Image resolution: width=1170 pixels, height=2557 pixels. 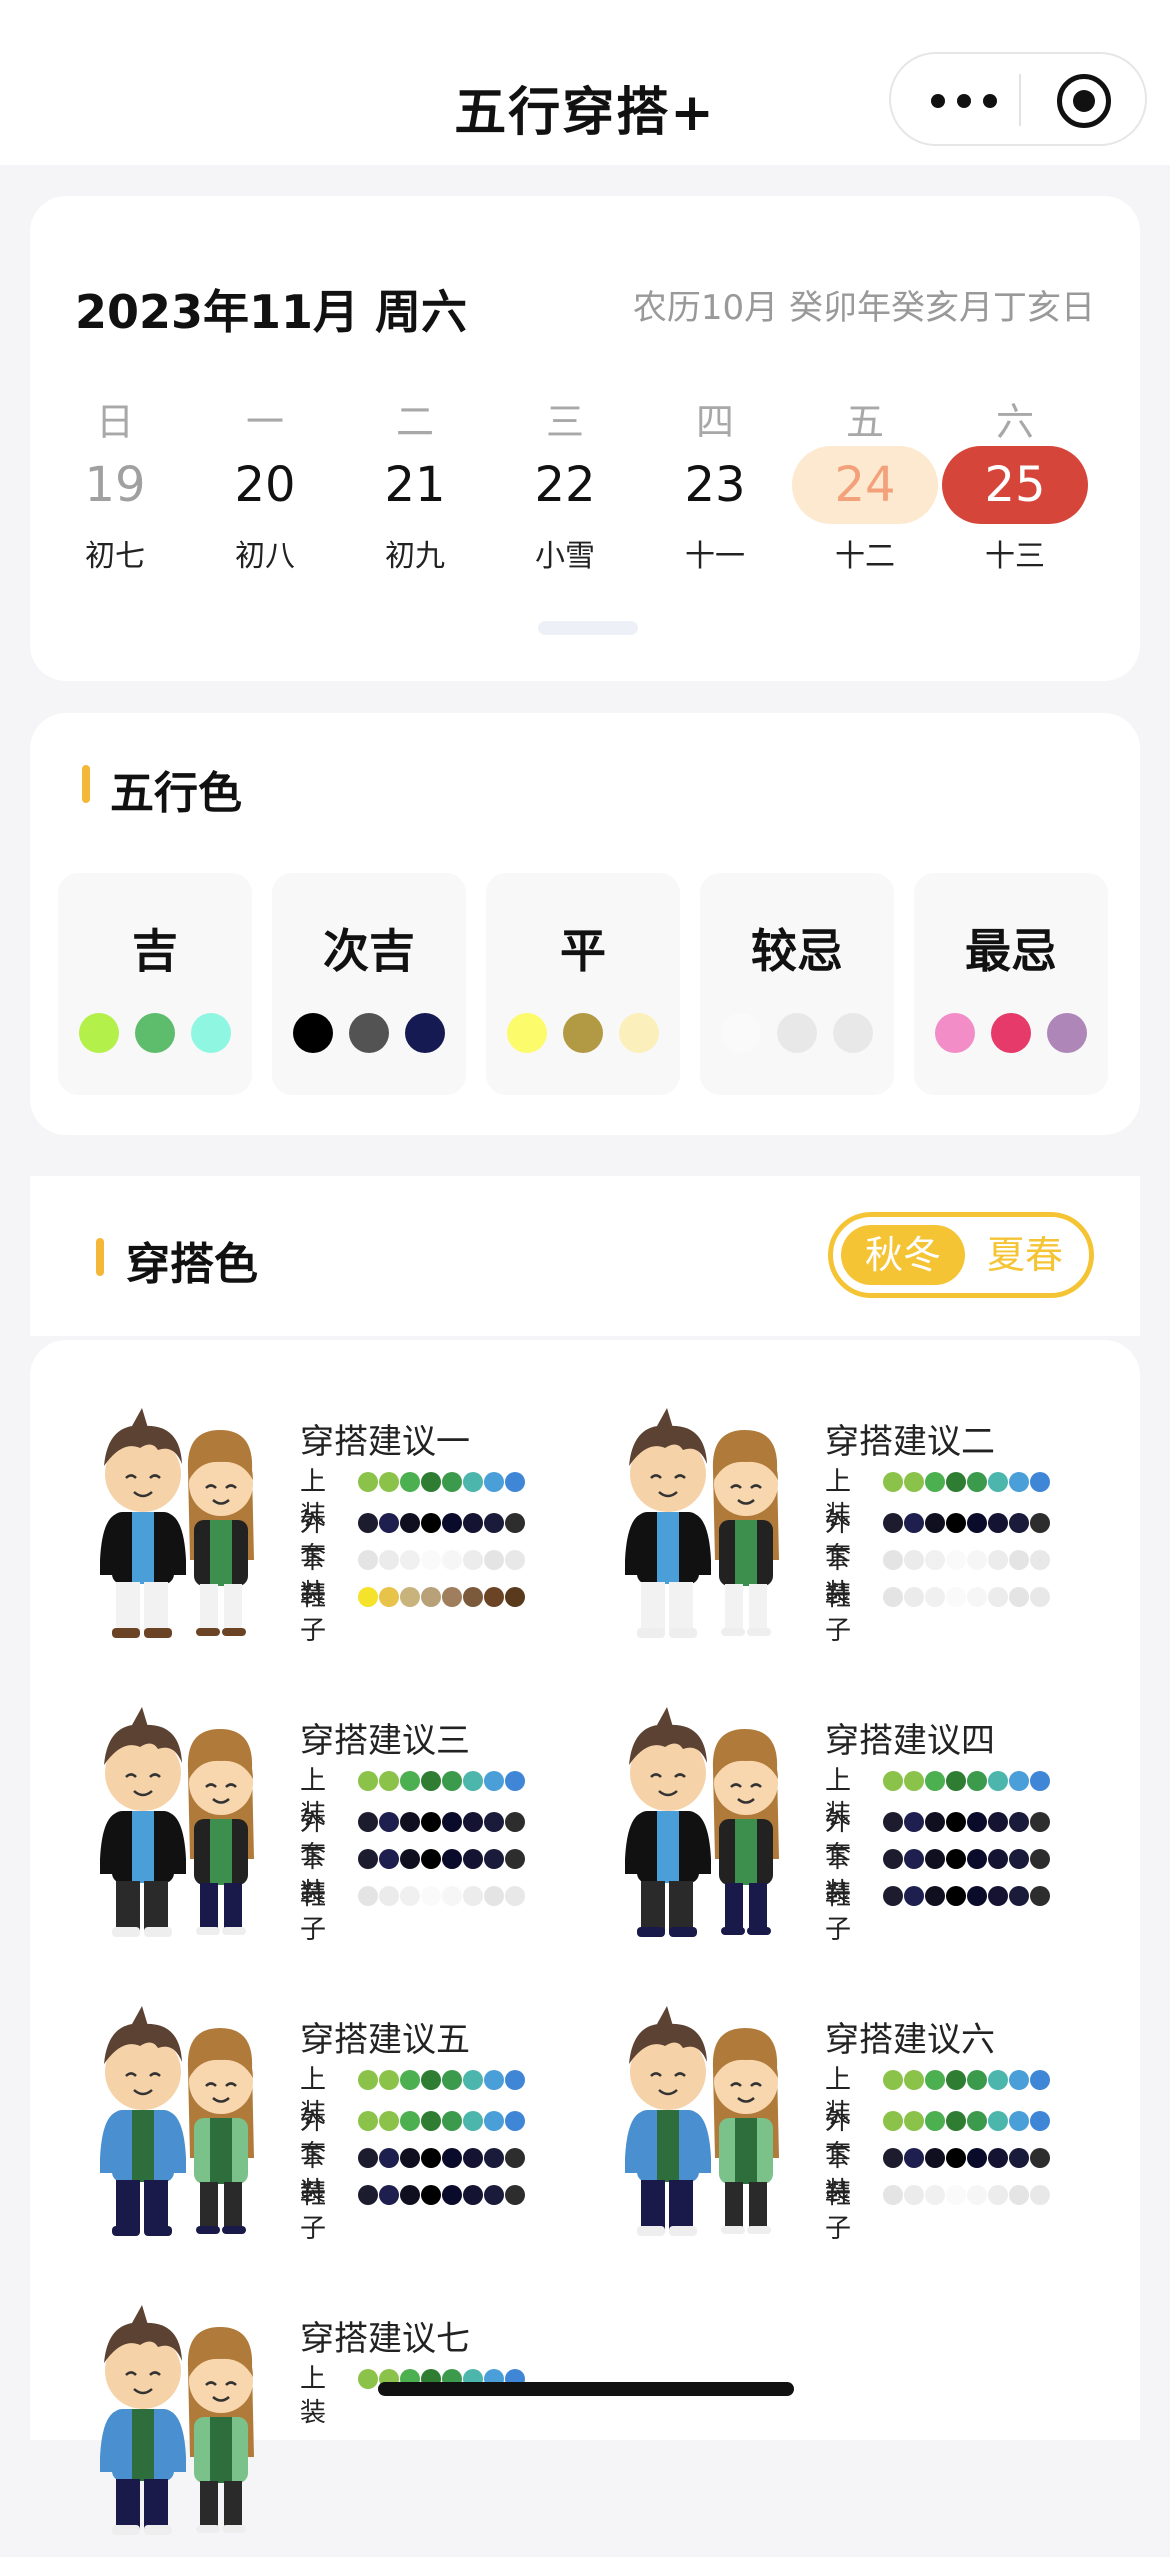 I want to click on date-number: 20, so click(x=265, y=485).